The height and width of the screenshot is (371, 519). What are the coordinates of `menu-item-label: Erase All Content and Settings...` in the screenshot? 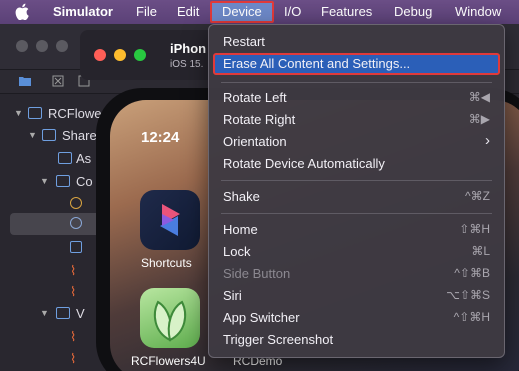 It's located at (317, 63).